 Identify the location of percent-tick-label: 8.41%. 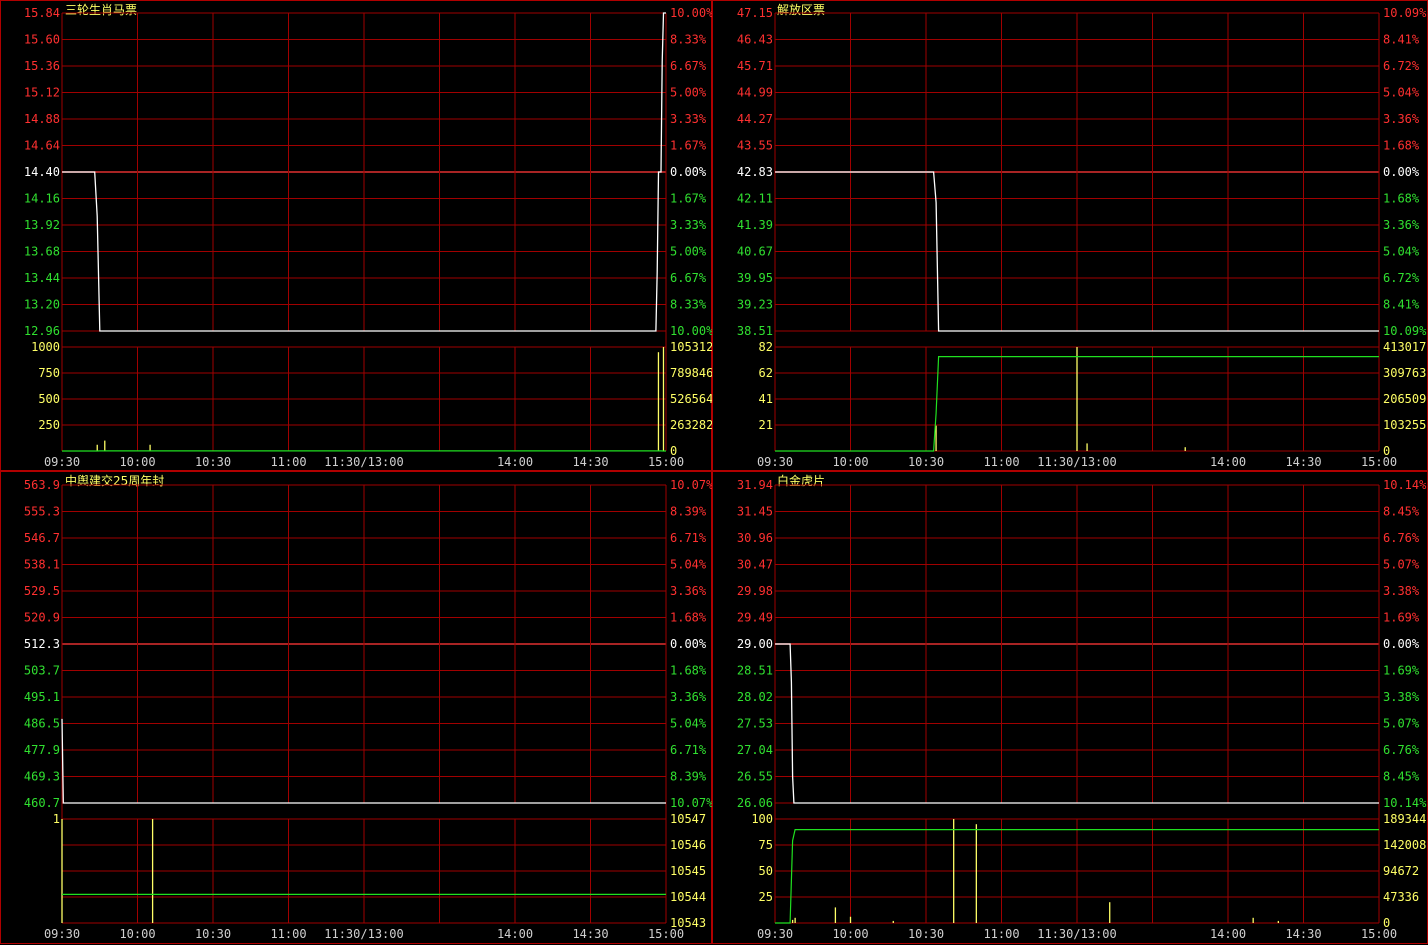
(1401, 305).